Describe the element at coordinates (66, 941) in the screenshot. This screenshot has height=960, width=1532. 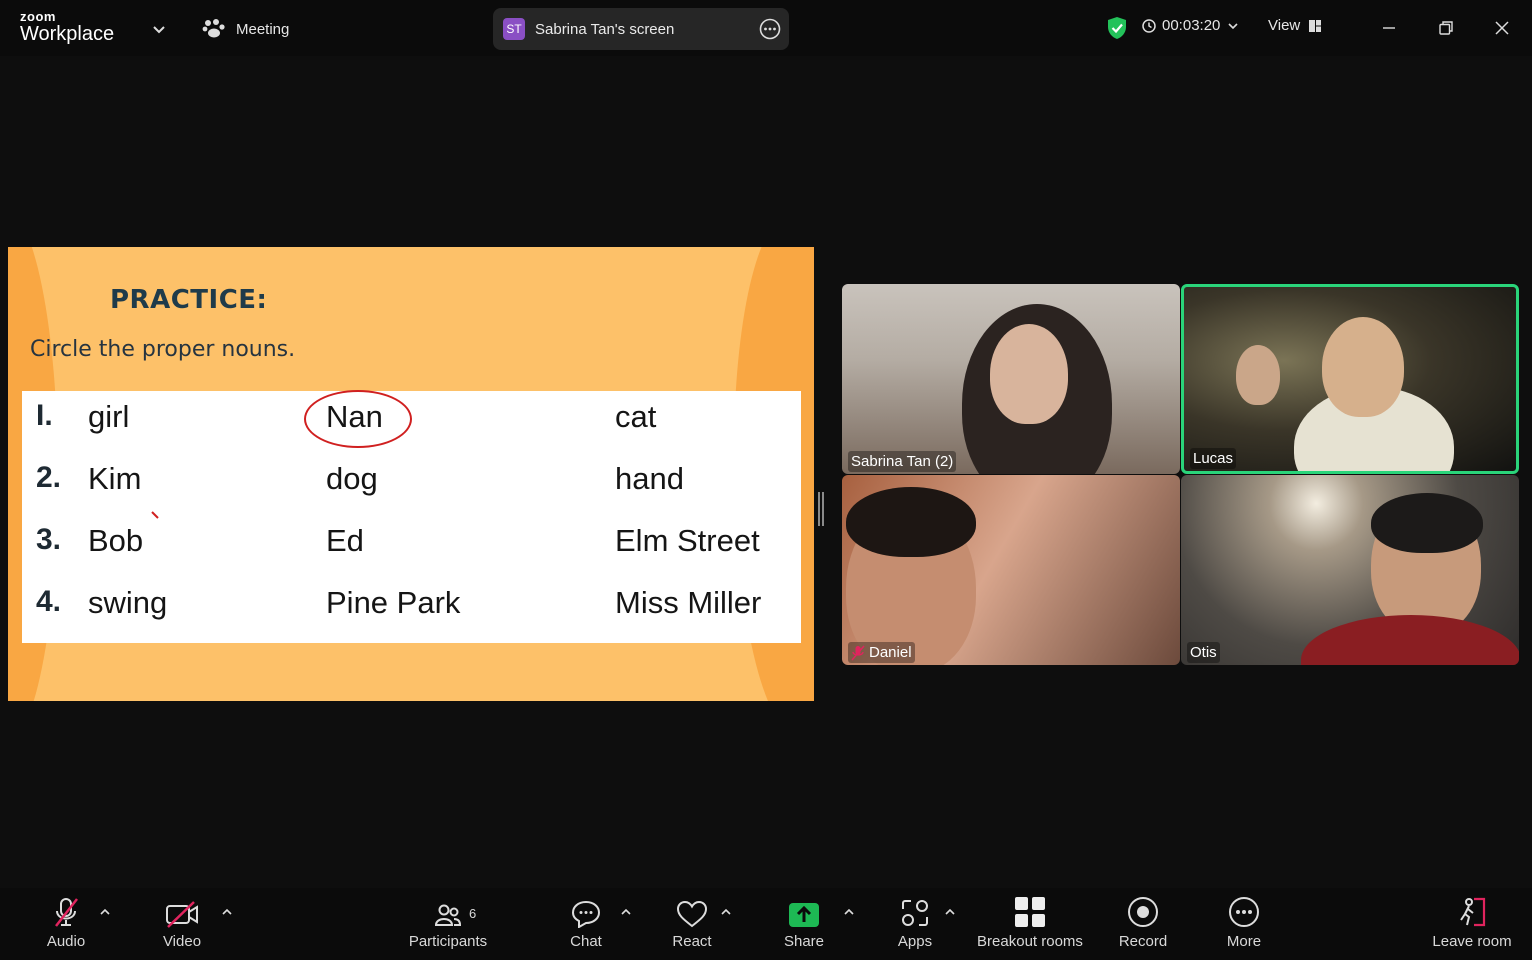
I see `audio-label: Audio` at that location.